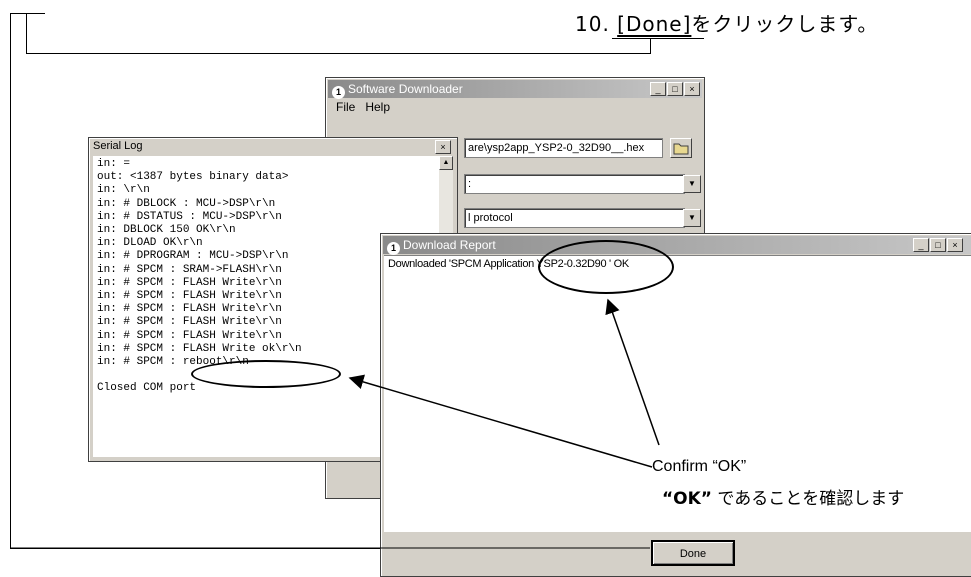  I want to click on arrow-to-report-ok, so click(632, 372).